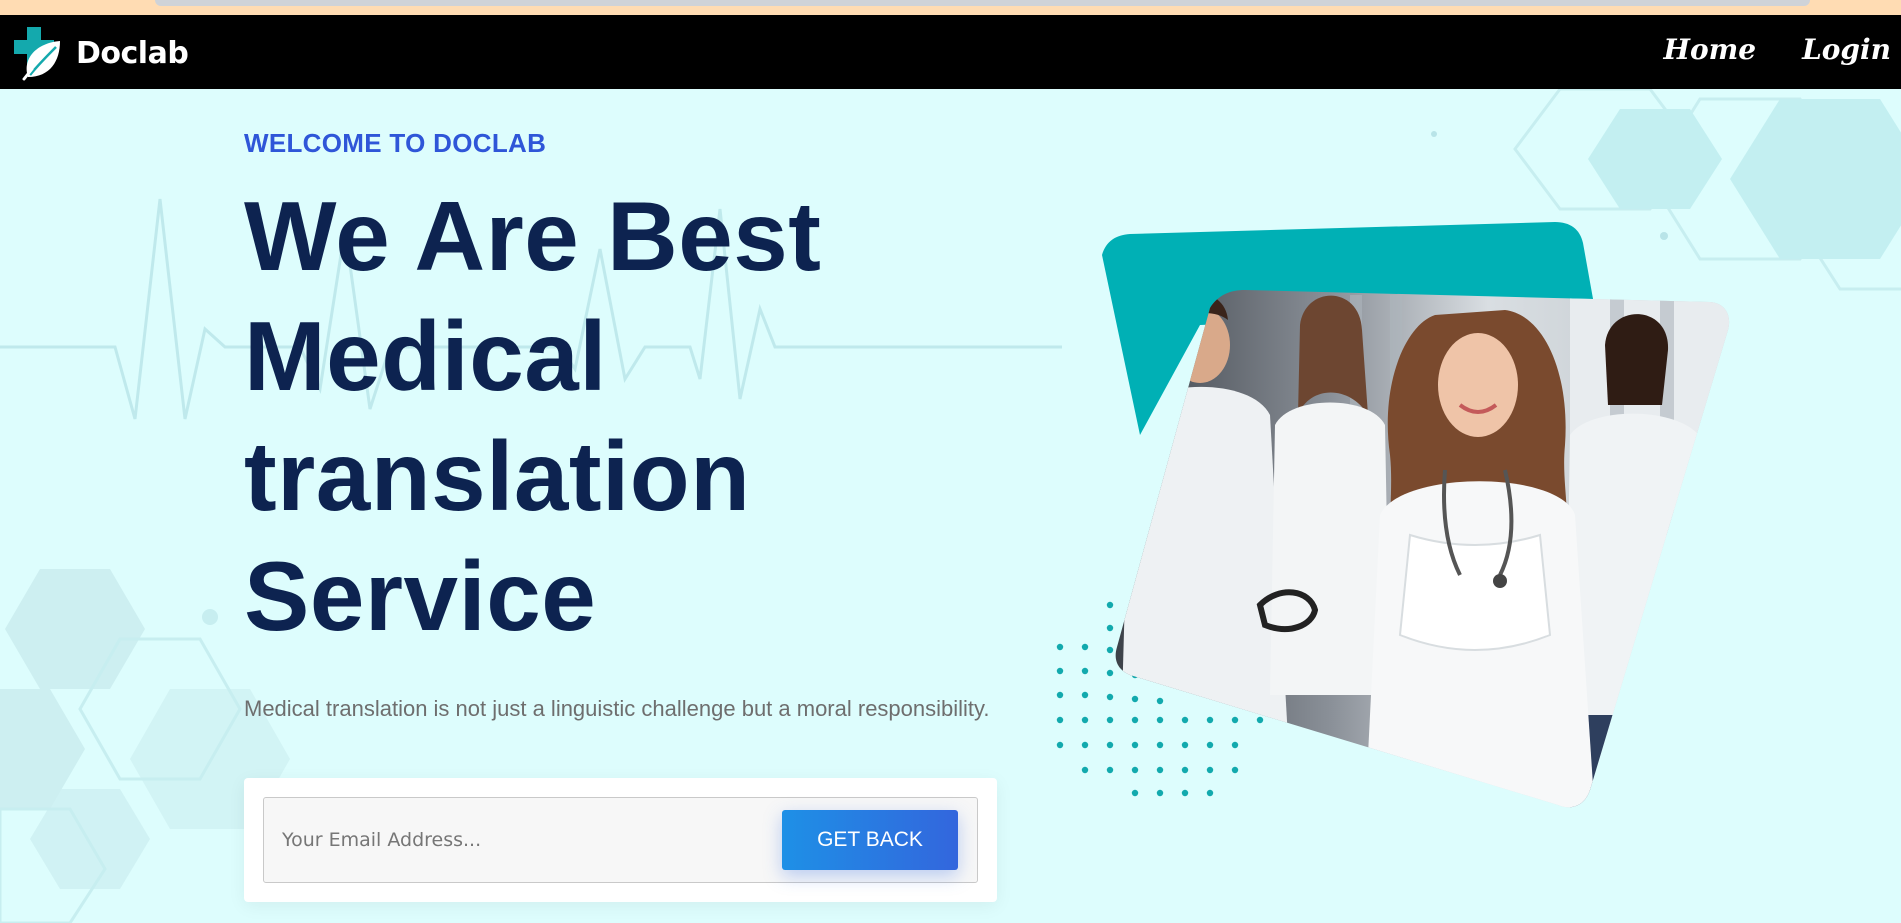 This screenshot has width=1901, height=923. Describe the element at coordinates (950, 7) in the screenshot. I see `browser-top-strip` at that location.